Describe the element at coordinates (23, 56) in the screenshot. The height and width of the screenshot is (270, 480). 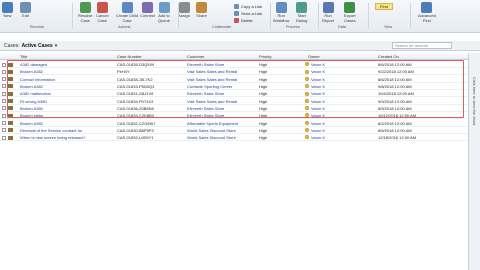
I see `column-header-title: Title` at that location.